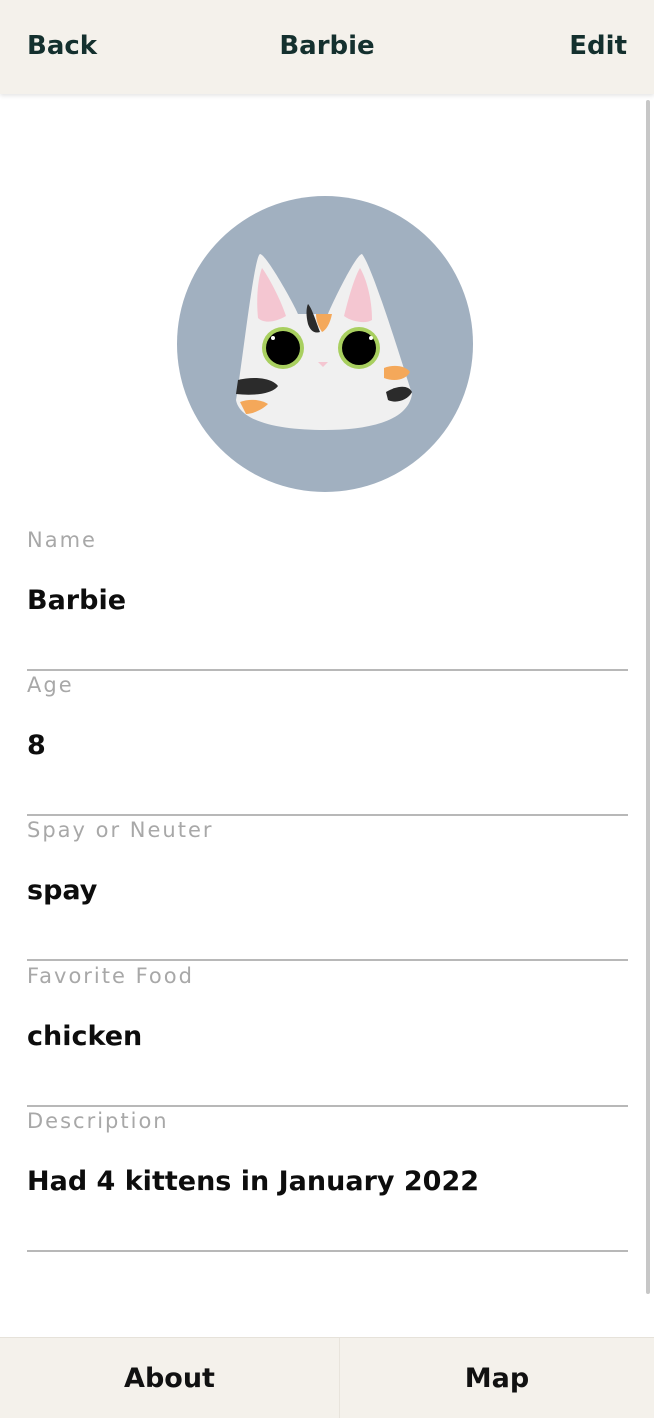 This screenshot has height=1418, width=654. I want to click on favorite-food-value: chicken, so click(85, 1036).